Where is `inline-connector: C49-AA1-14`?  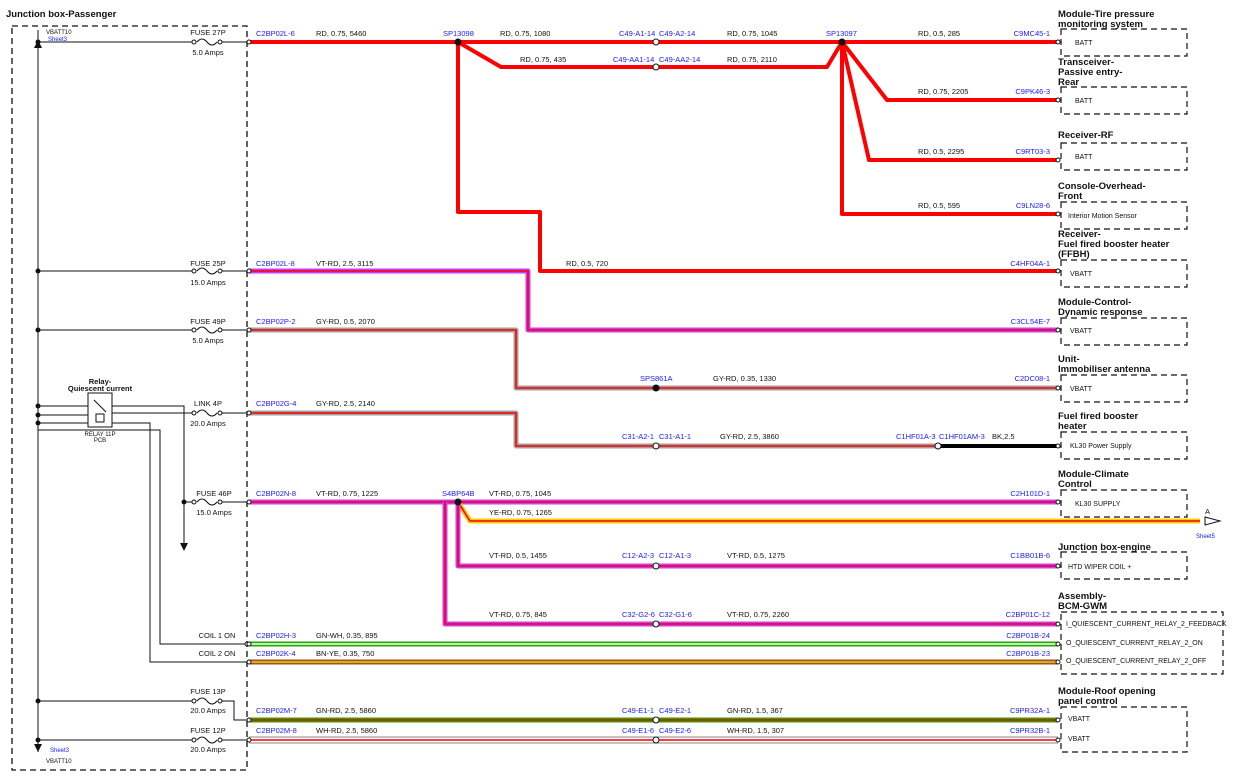 inline-connector: C49-AA1-14 is located at coordinates (633, 59).